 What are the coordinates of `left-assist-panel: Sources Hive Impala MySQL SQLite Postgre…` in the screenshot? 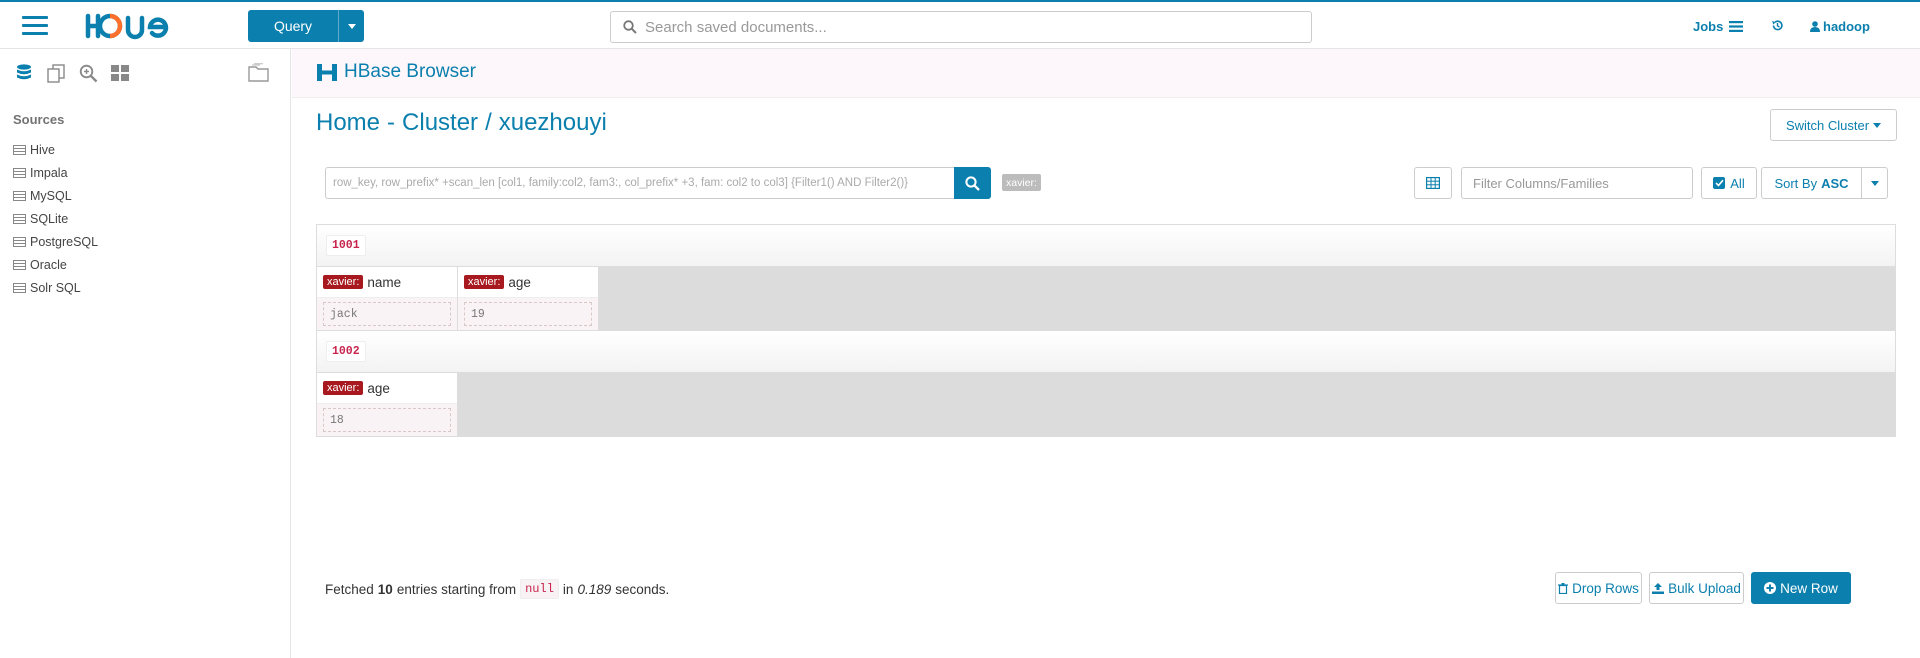 It's located at (145, 353).